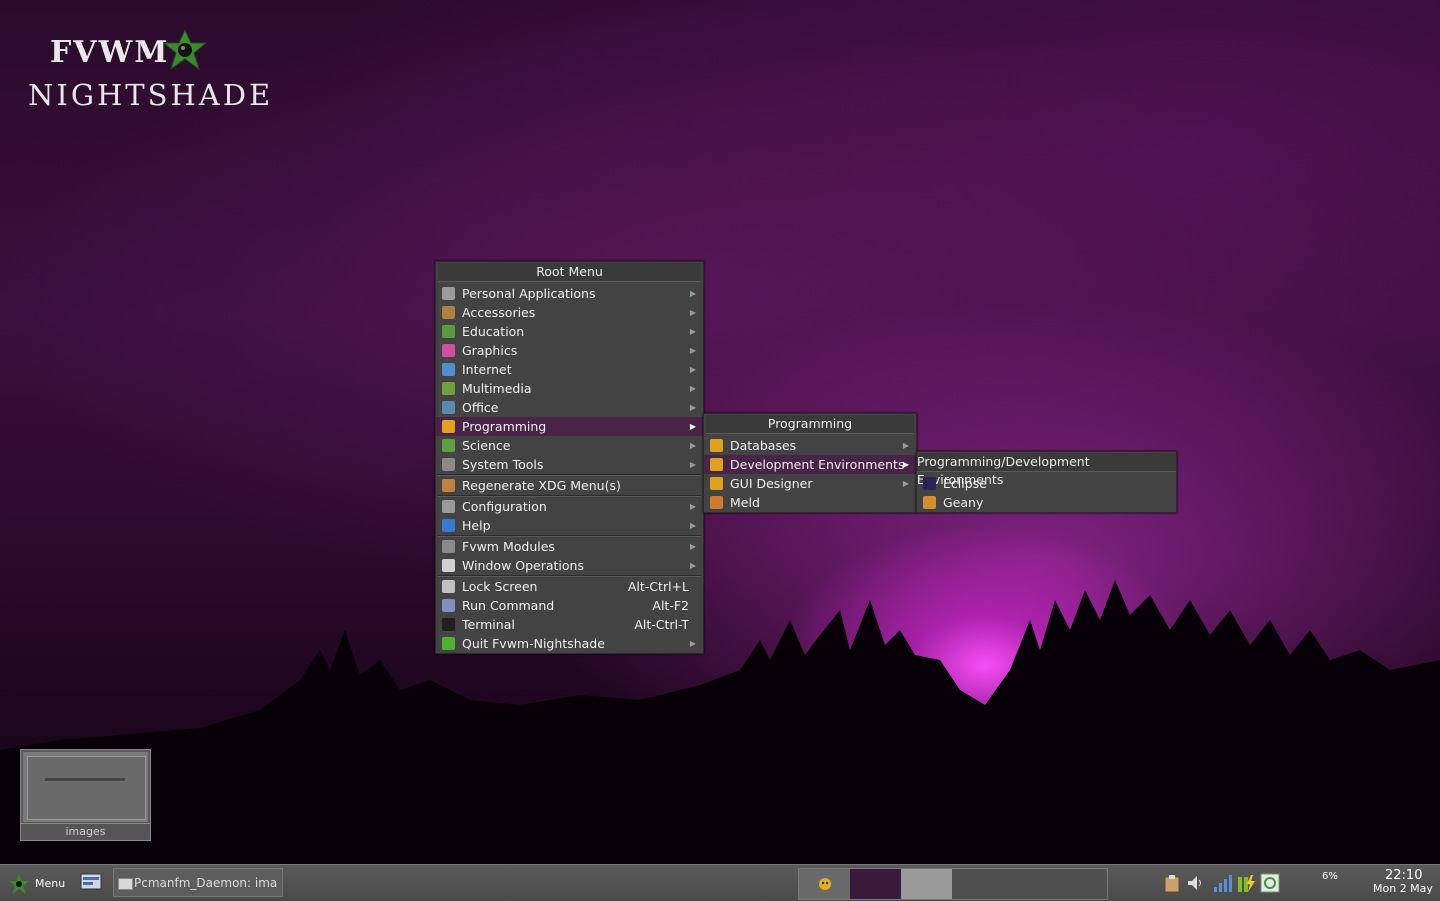 Image resolution: width=1440 pixels, height=901 pixels. Describe the element at coordinates (110, 52) in the screenshot. I see `logo-line1: FVWM` at that location.